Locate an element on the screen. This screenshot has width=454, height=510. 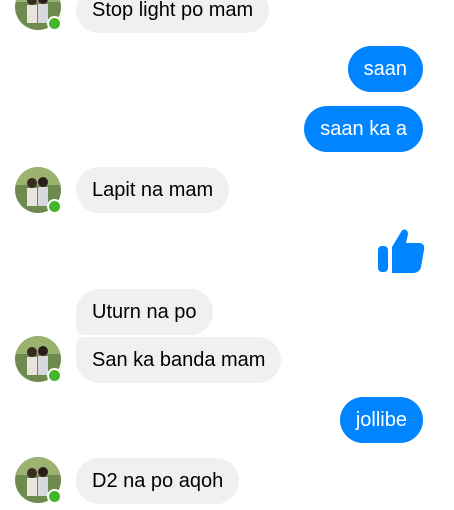
incoming-message: D2 na po aqoh is located at coordinates (158, 481).